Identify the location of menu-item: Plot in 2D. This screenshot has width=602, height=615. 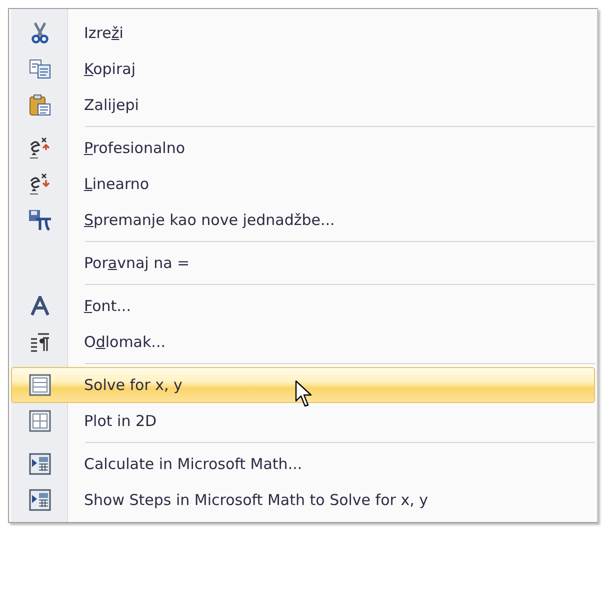
(303, 421).